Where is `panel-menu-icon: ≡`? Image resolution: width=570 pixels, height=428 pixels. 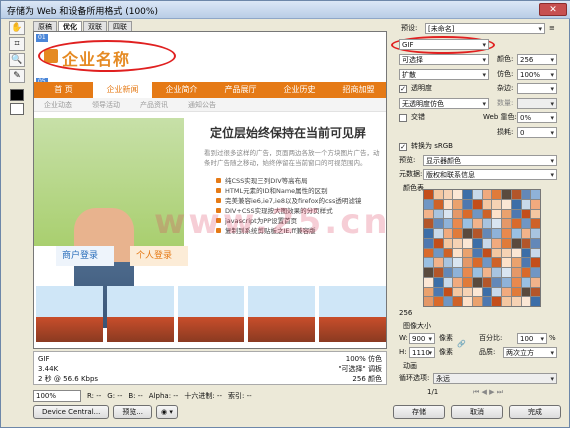
panel-menu-icon: ≡ is located at coordinates (552, 28).